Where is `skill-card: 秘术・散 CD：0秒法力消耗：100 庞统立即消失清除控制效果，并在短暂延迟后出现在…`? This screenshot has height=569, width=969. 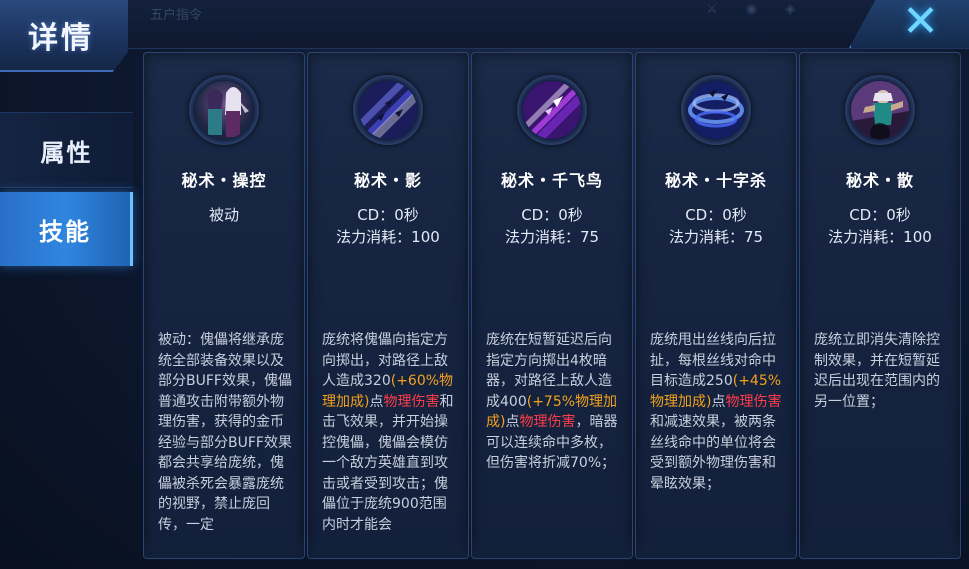 skill-card: 秘术・散 CD：0秒法力消耗：100 庞统立即消失清除控制效果，并在短暂延迟后出现在… is located at coordinates (880, 305).